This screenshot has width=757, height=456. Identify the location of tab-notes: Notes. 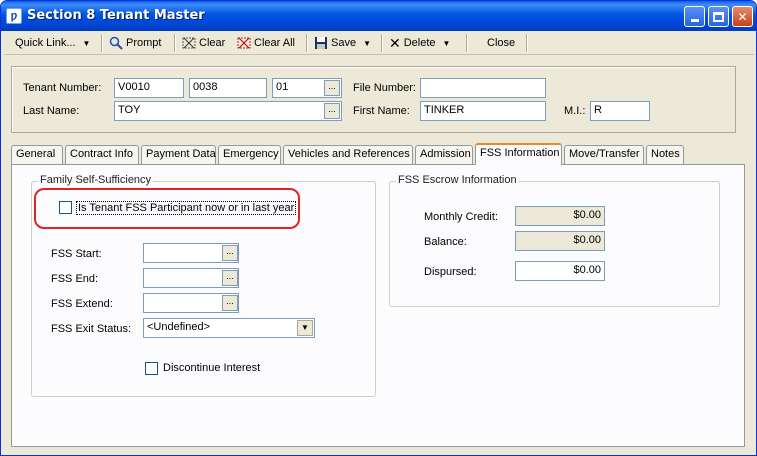
(665, 154).